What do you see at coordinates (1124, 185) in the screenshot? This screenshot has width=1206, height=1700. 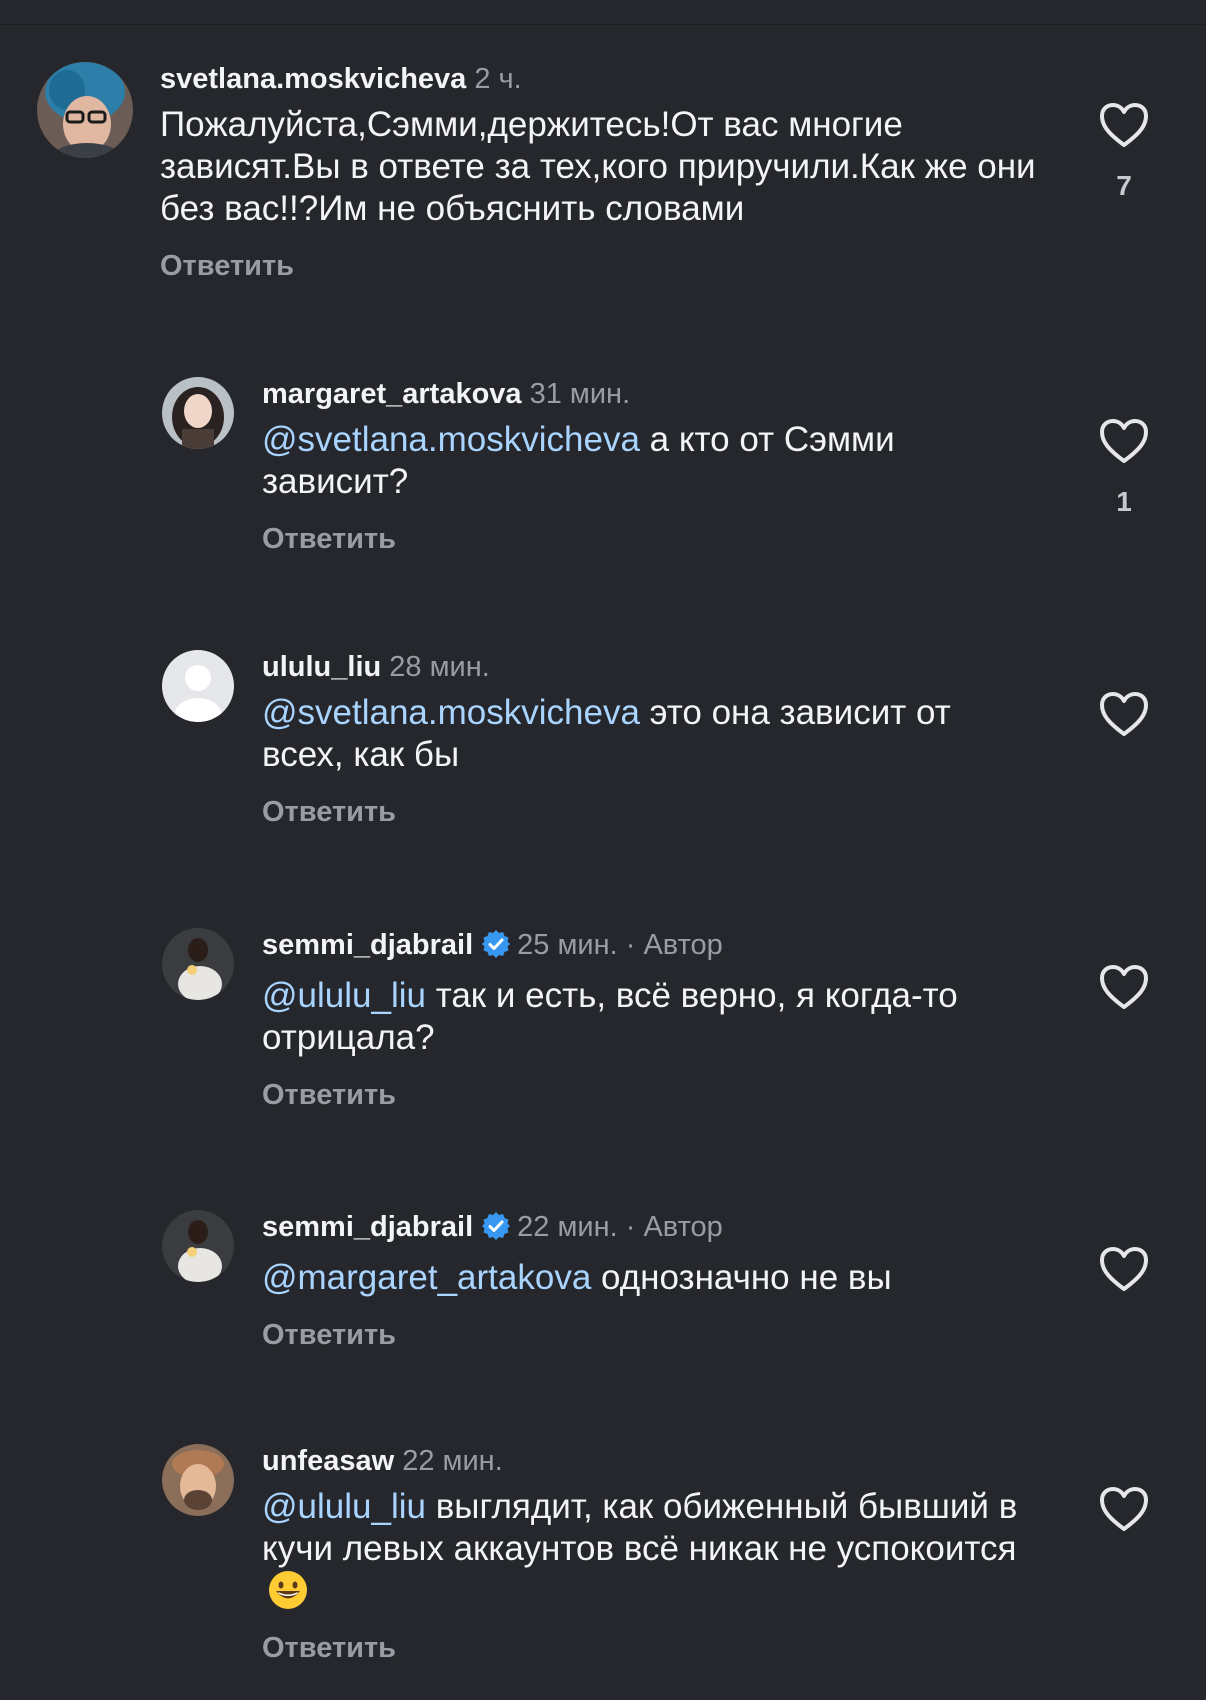 I see `like-count: 7` at bounding box center [1124, 185].